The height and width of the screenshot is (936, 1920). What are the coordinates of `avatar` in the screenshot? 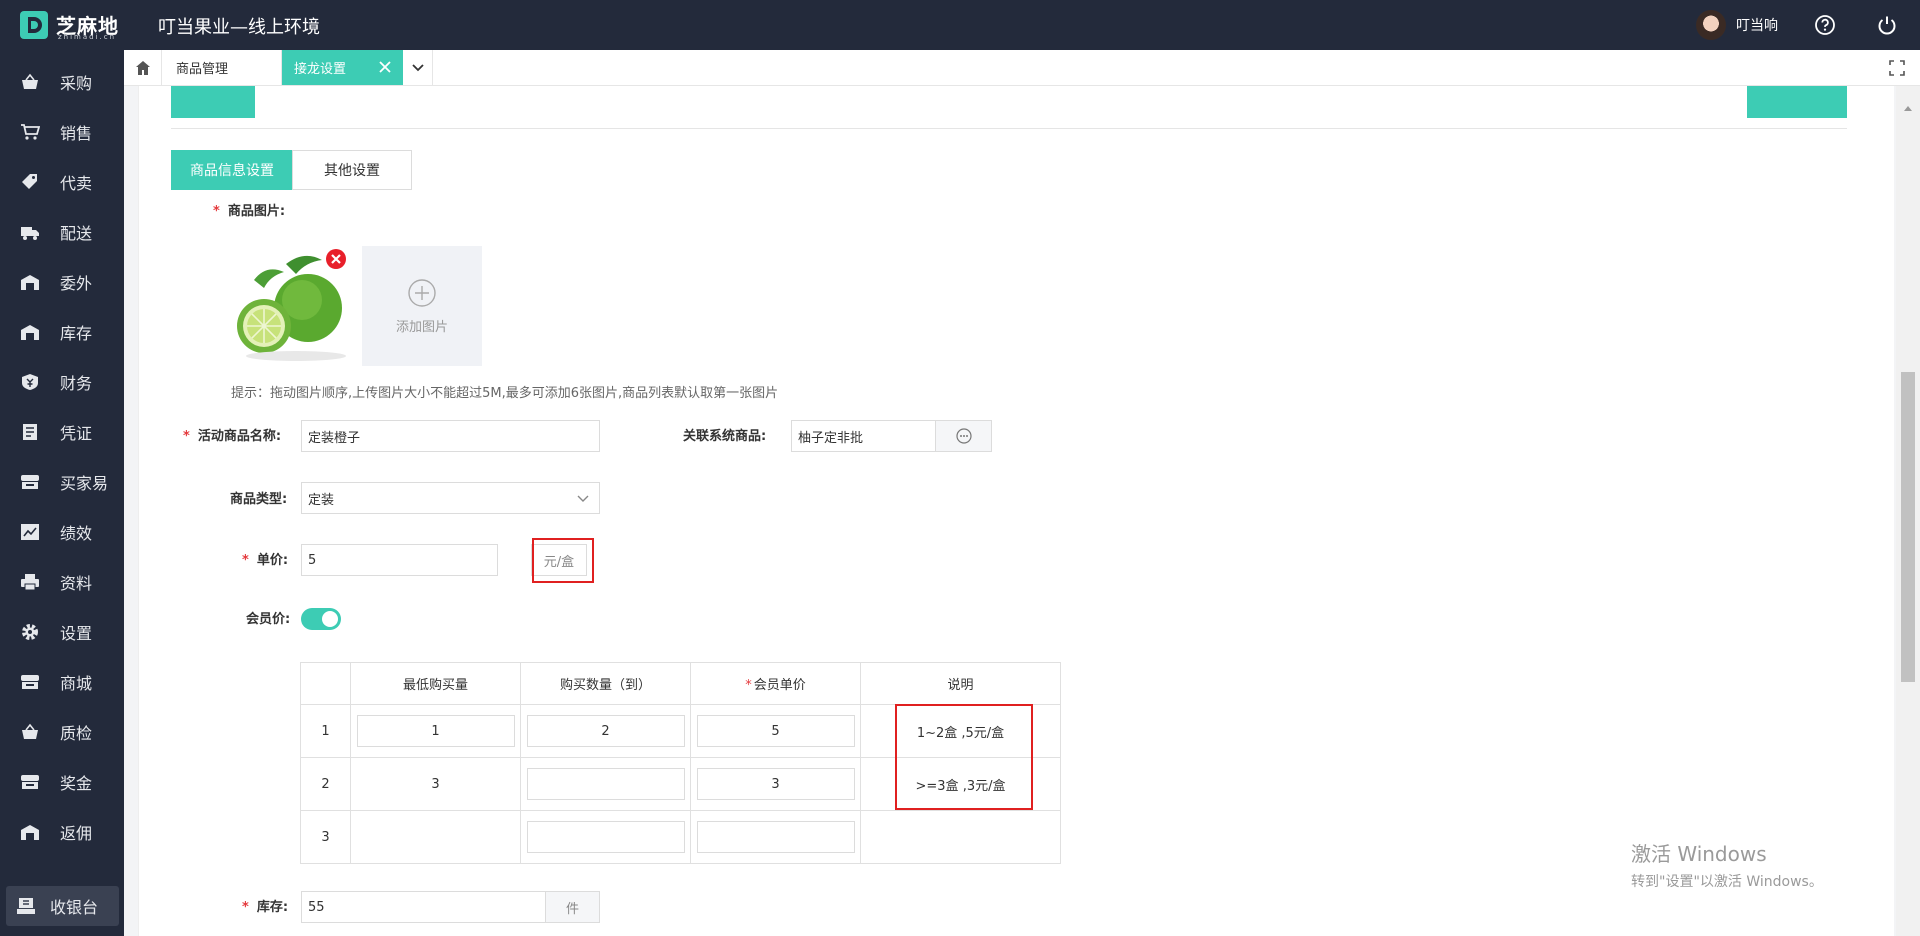 It's located at (1711, 25).